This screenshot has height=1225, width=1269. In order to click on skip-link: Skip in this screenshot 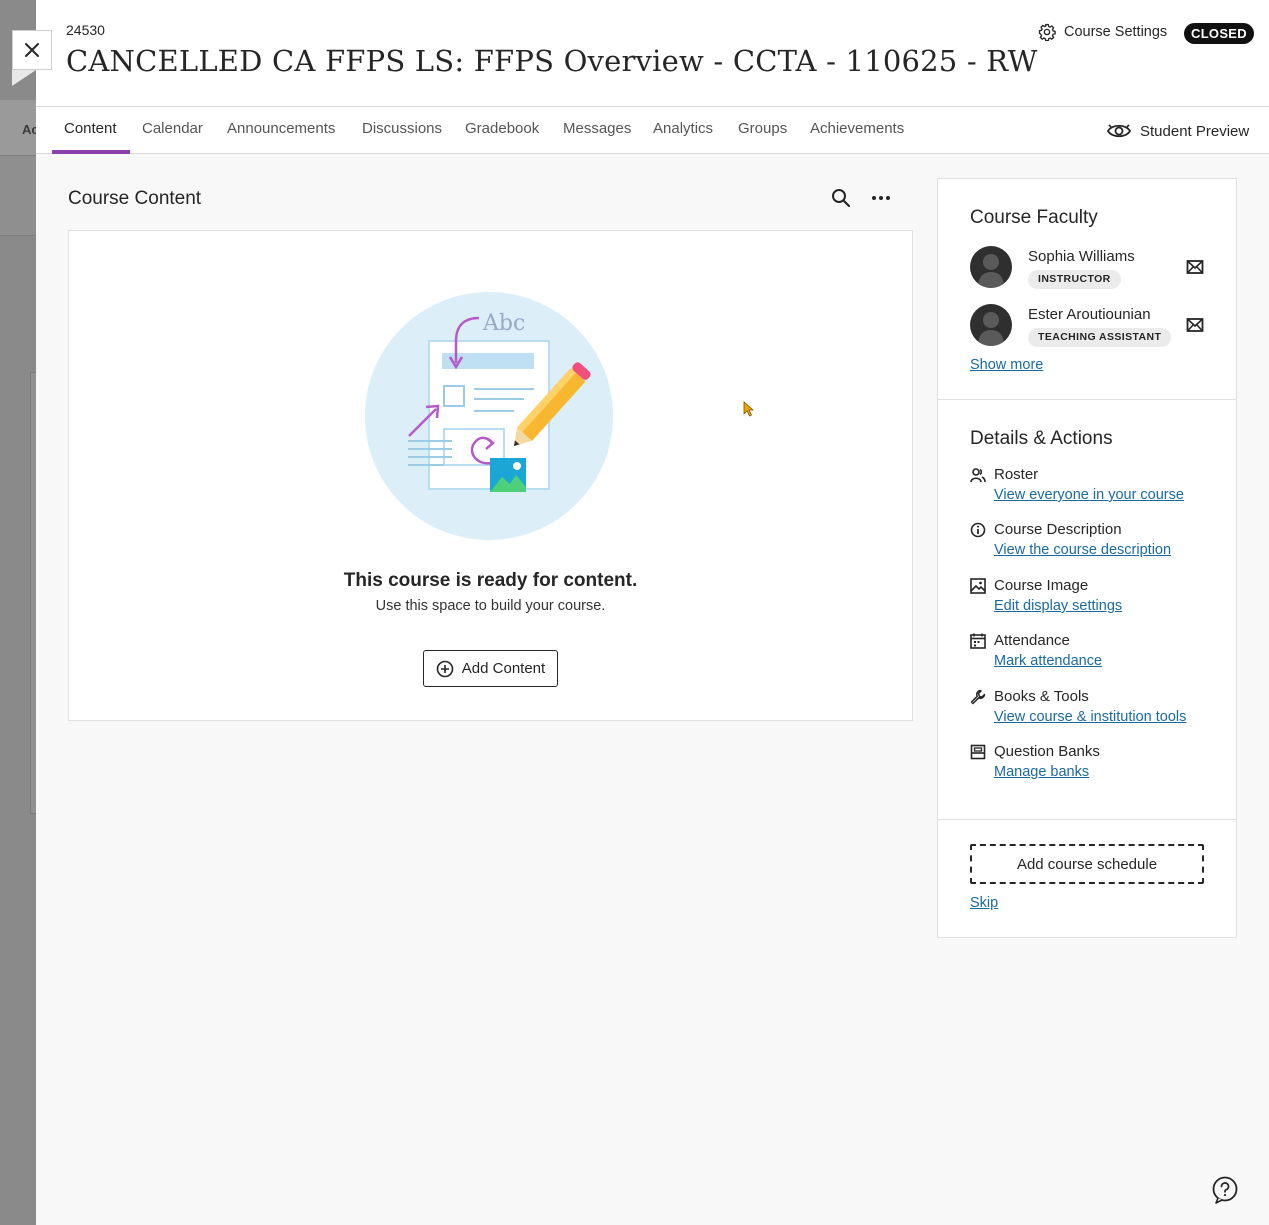, I will do `click(984, 903)`.